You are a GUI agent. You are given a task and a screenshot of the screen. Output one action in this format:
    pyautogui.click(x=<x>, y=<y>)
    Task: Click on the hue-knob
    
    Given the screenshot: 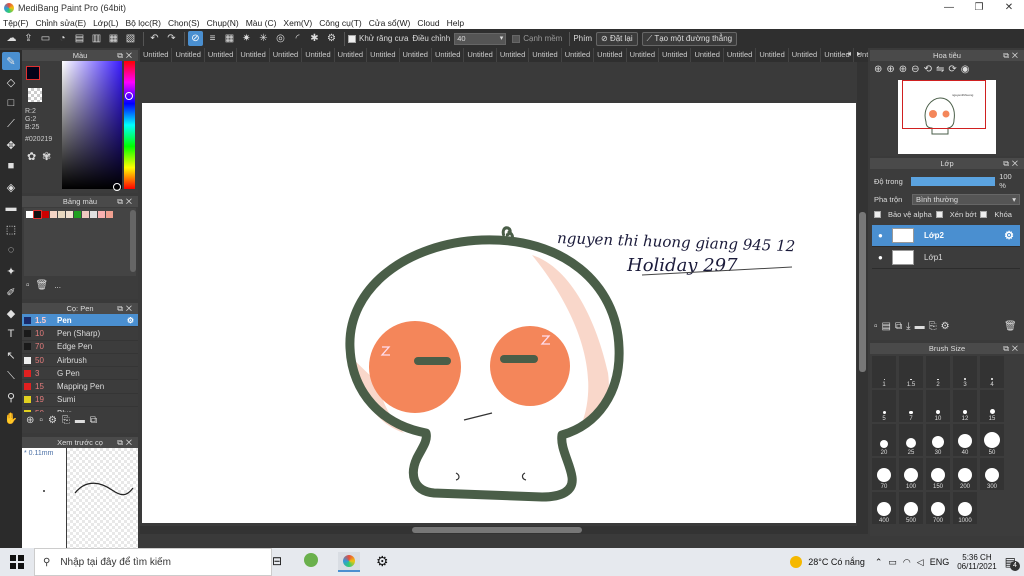 What is the action you would take?
    pyautogui.click(x=129, y=95)
    